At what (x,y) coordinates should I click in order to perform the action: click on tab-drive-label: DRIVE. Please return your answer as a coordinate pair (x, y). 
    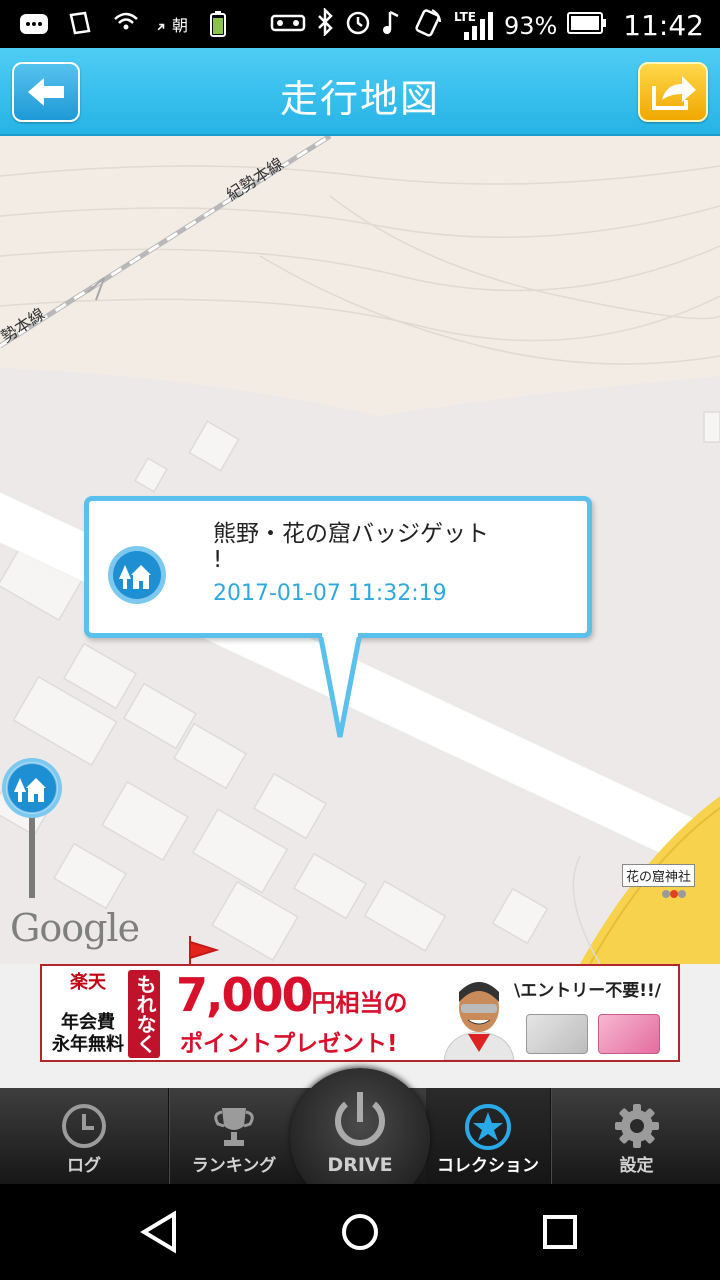
    Looking at the image, I should click on (360, 1165).